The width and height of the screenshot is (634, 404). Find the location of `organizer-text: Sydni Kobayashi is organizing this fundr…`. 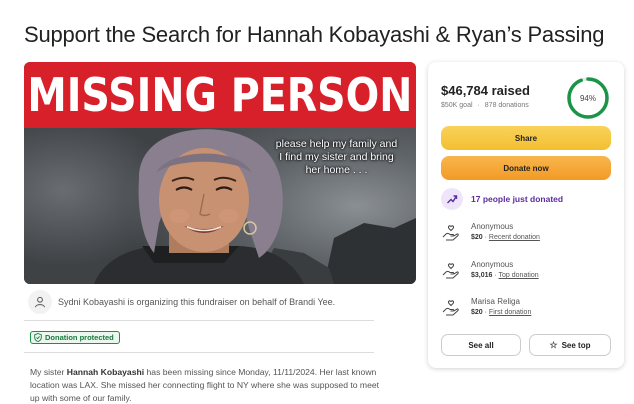

organizer-text: Sydni Kobayashi is organizing this fundr… is located at coordinates (197, 302).